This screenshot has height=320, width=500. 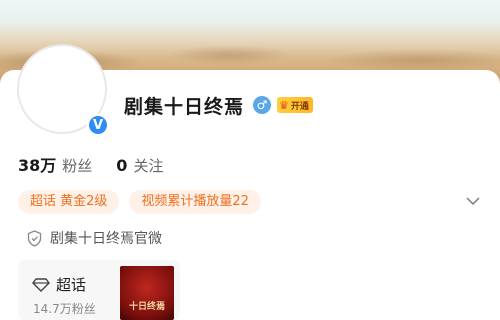 I want to click on super-topic-title-row: 超话, so click(x=59, y=284).